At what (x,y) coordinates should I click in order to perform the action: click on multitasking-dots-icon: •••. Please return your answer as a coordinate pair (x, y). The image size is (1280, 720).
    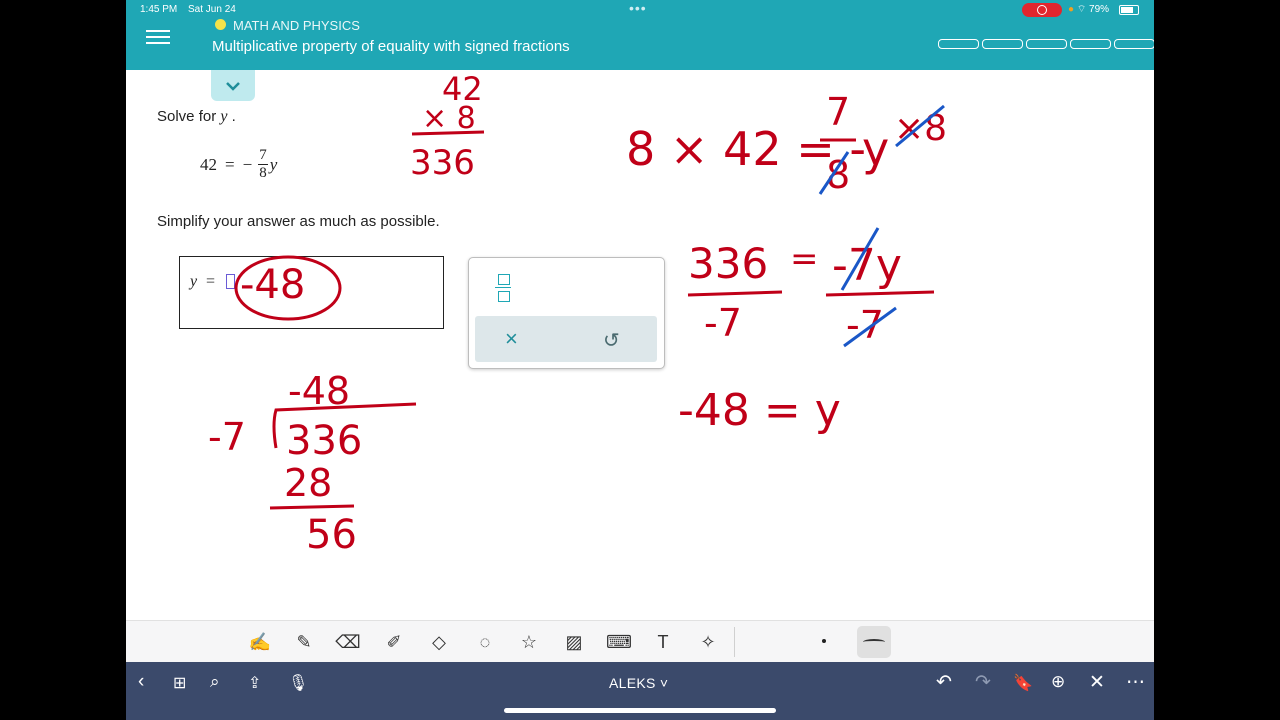
    Looking at the image, I should click on (638, 8).